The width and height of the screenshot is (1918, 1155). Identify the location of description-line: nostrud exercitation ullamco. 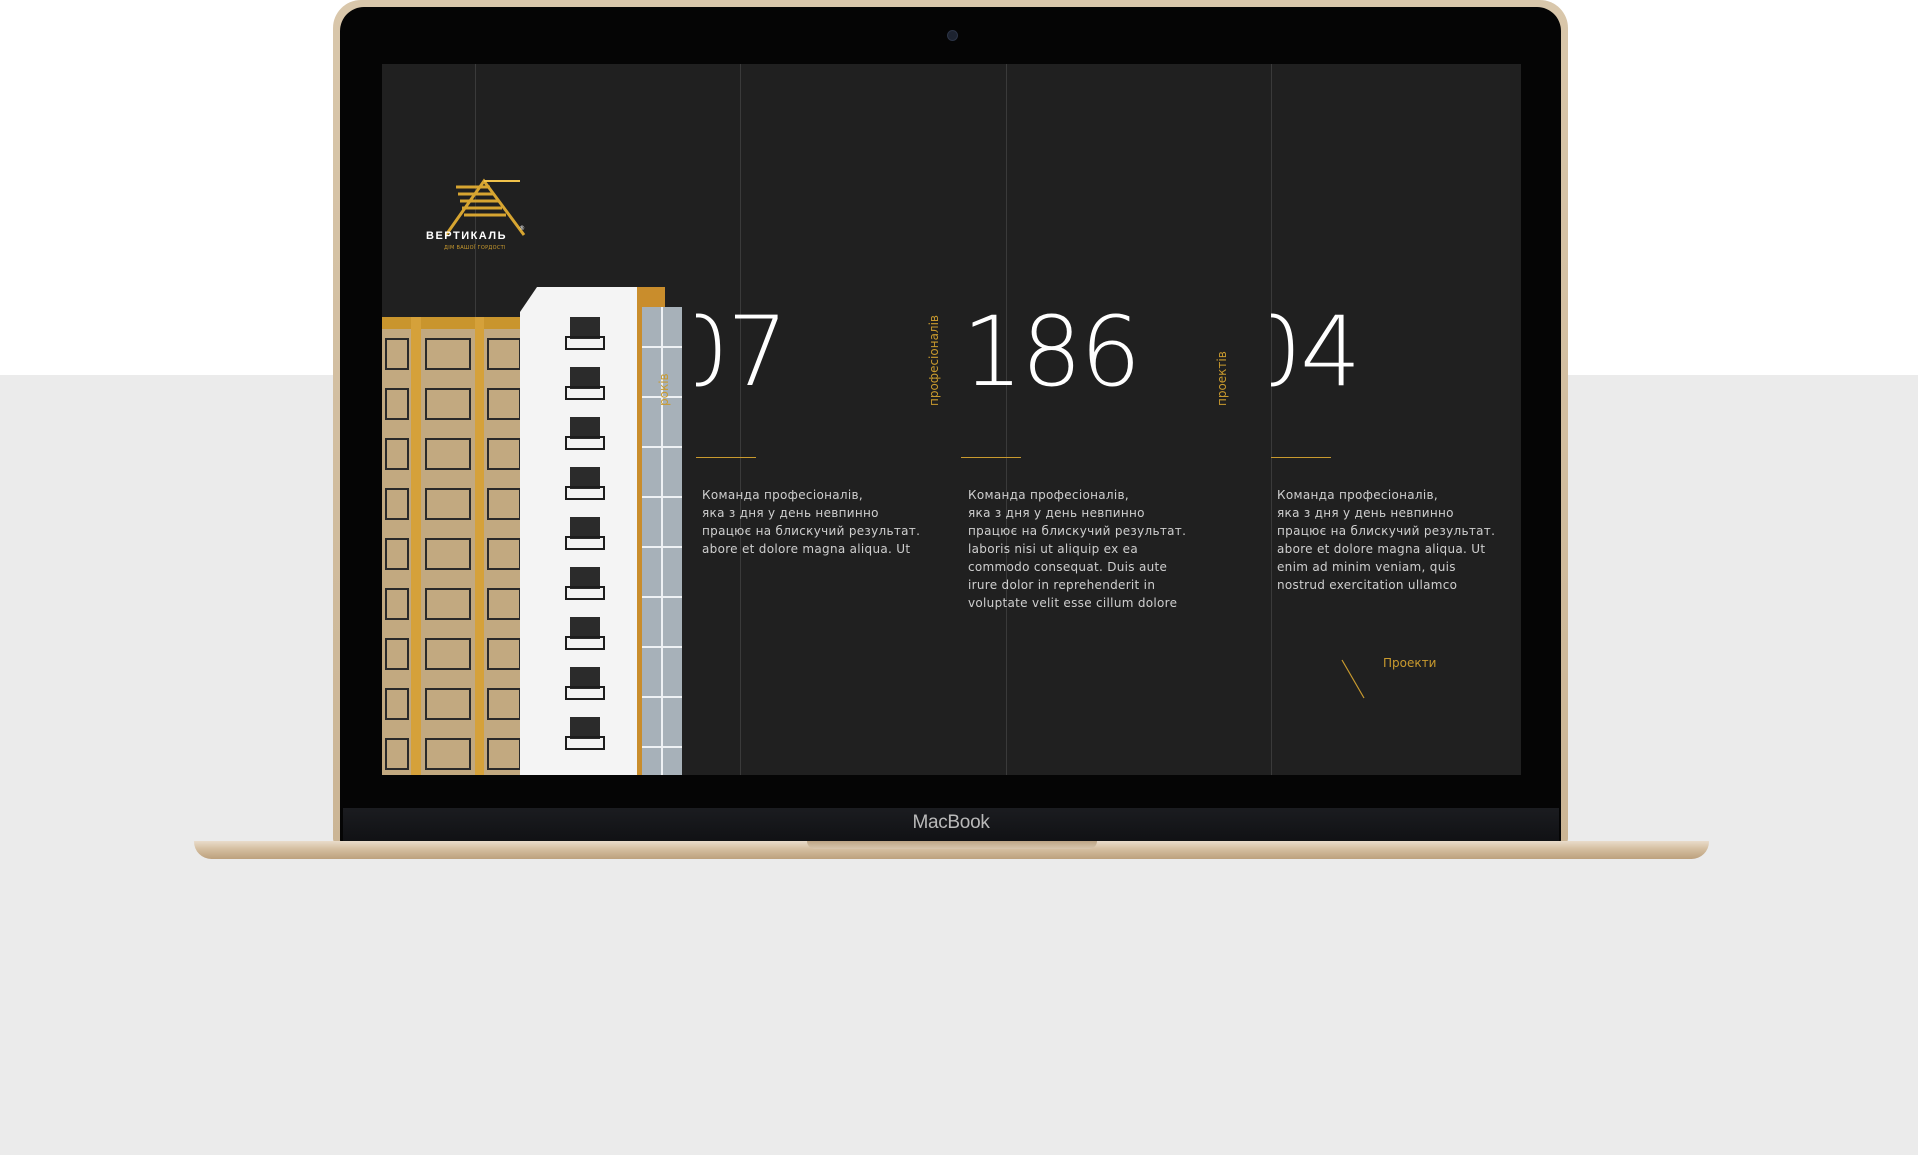
(1367, 585).